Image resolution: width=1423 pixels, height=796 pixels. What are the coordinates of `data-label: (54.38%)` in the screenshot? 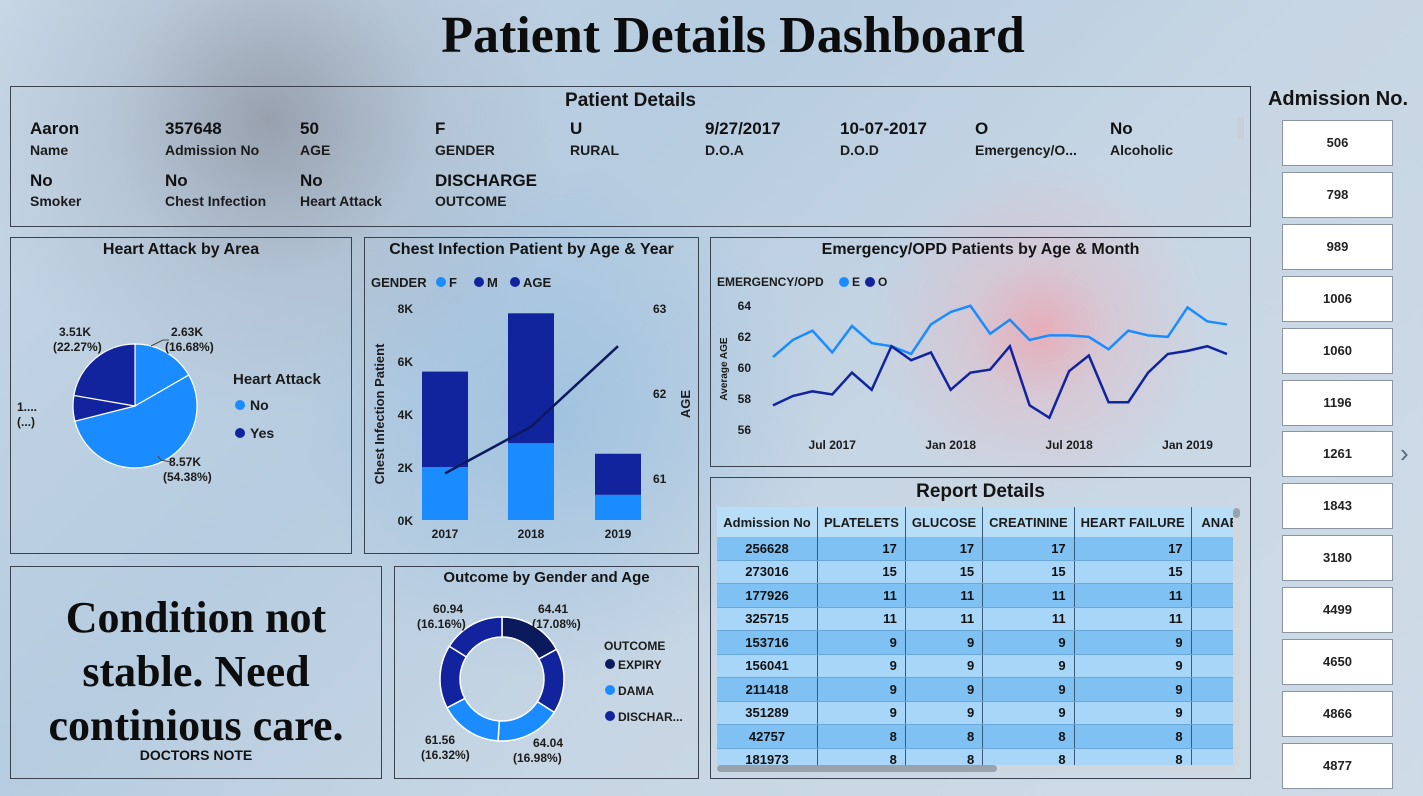 It's located at (187, 477).